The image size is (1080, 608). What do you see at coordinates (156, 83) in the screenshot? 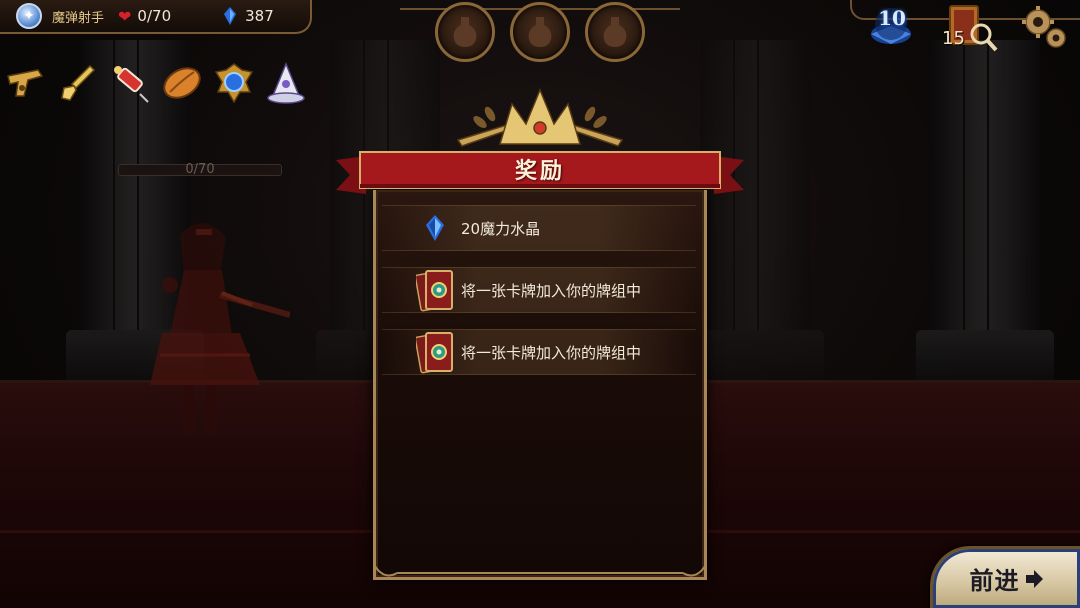
I see `relic-bar` at bounding box center [156, 83].